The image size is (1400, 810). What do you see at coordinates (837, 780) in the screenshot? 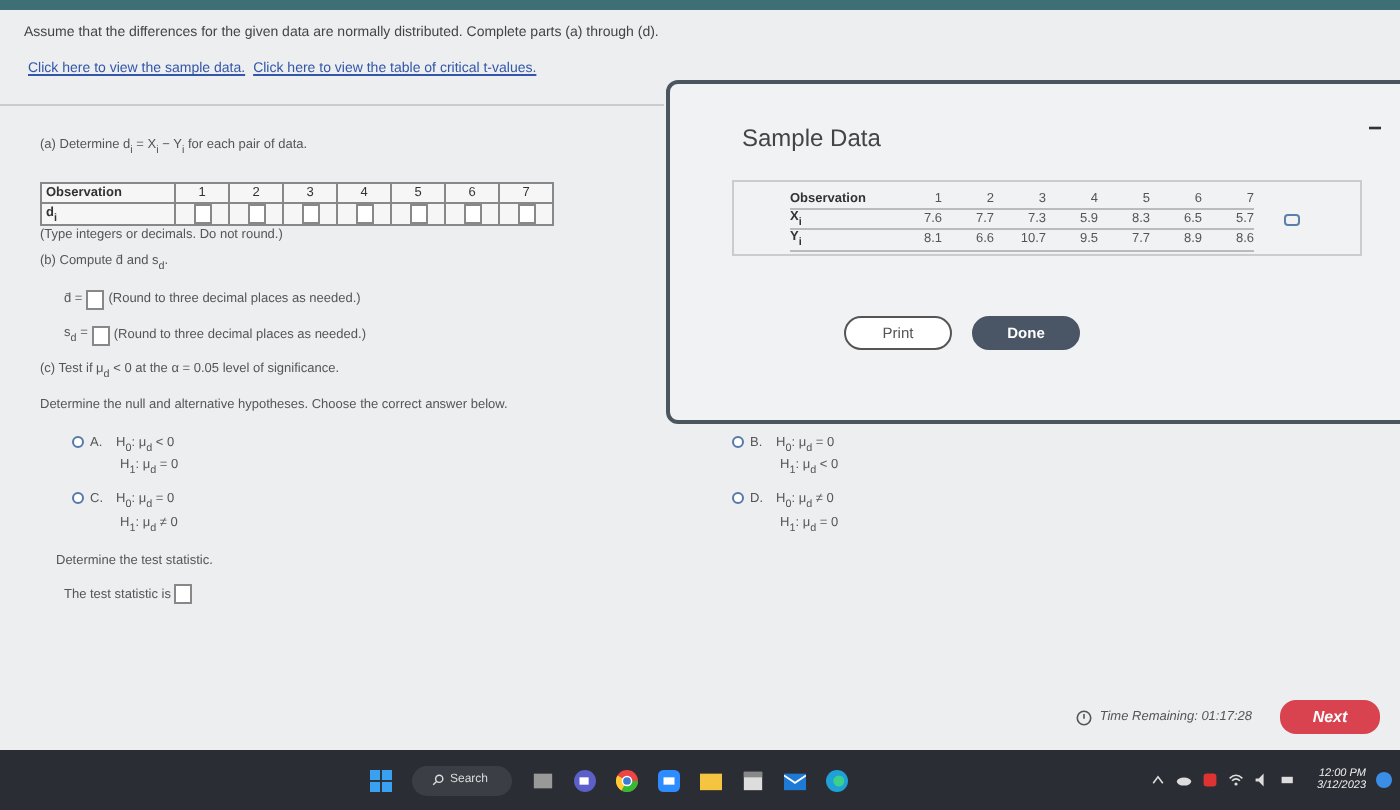
I see `globe-icon` at bounding box center [837, 780].